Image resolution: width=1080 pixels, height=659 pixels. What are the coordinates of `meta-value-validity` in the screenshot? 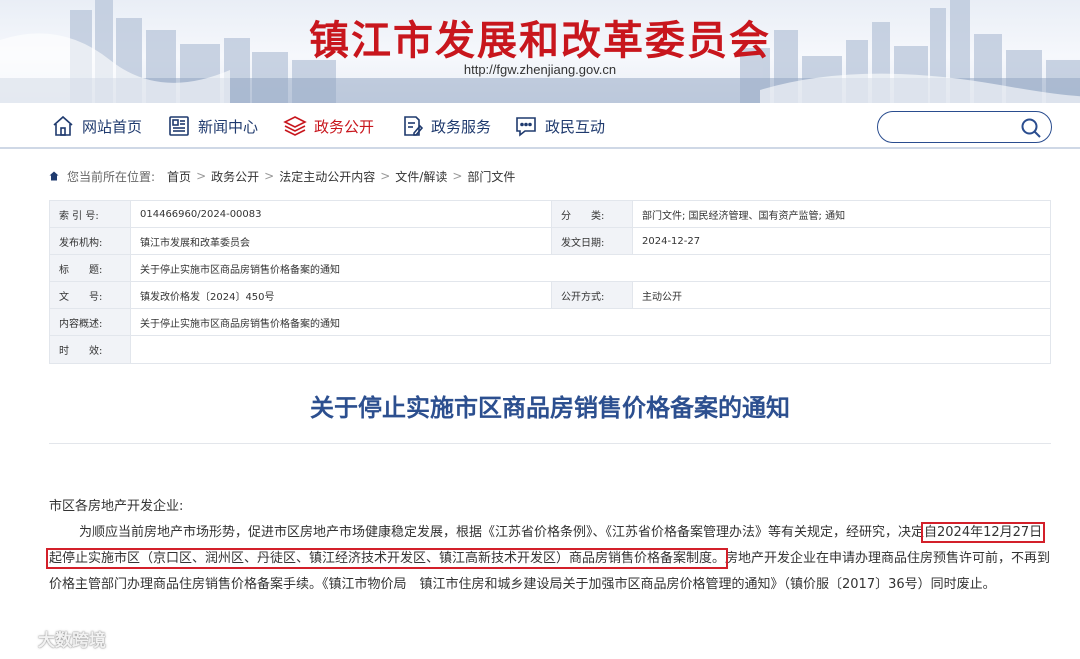 It's located at (590, 349).